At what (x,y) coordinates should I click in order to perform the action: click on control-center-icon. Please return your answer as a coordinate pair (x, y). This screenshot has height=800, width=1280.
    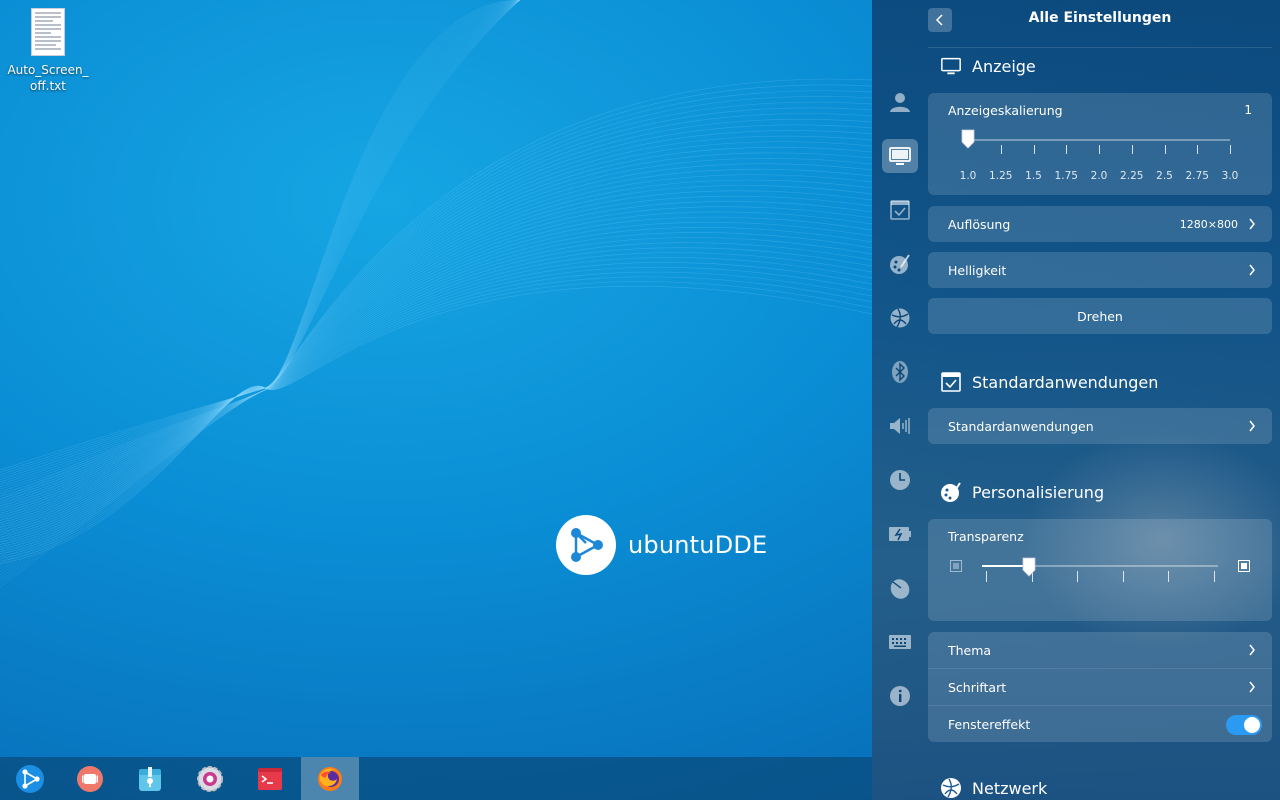
    Looking at the image, I should click on (210, 778).